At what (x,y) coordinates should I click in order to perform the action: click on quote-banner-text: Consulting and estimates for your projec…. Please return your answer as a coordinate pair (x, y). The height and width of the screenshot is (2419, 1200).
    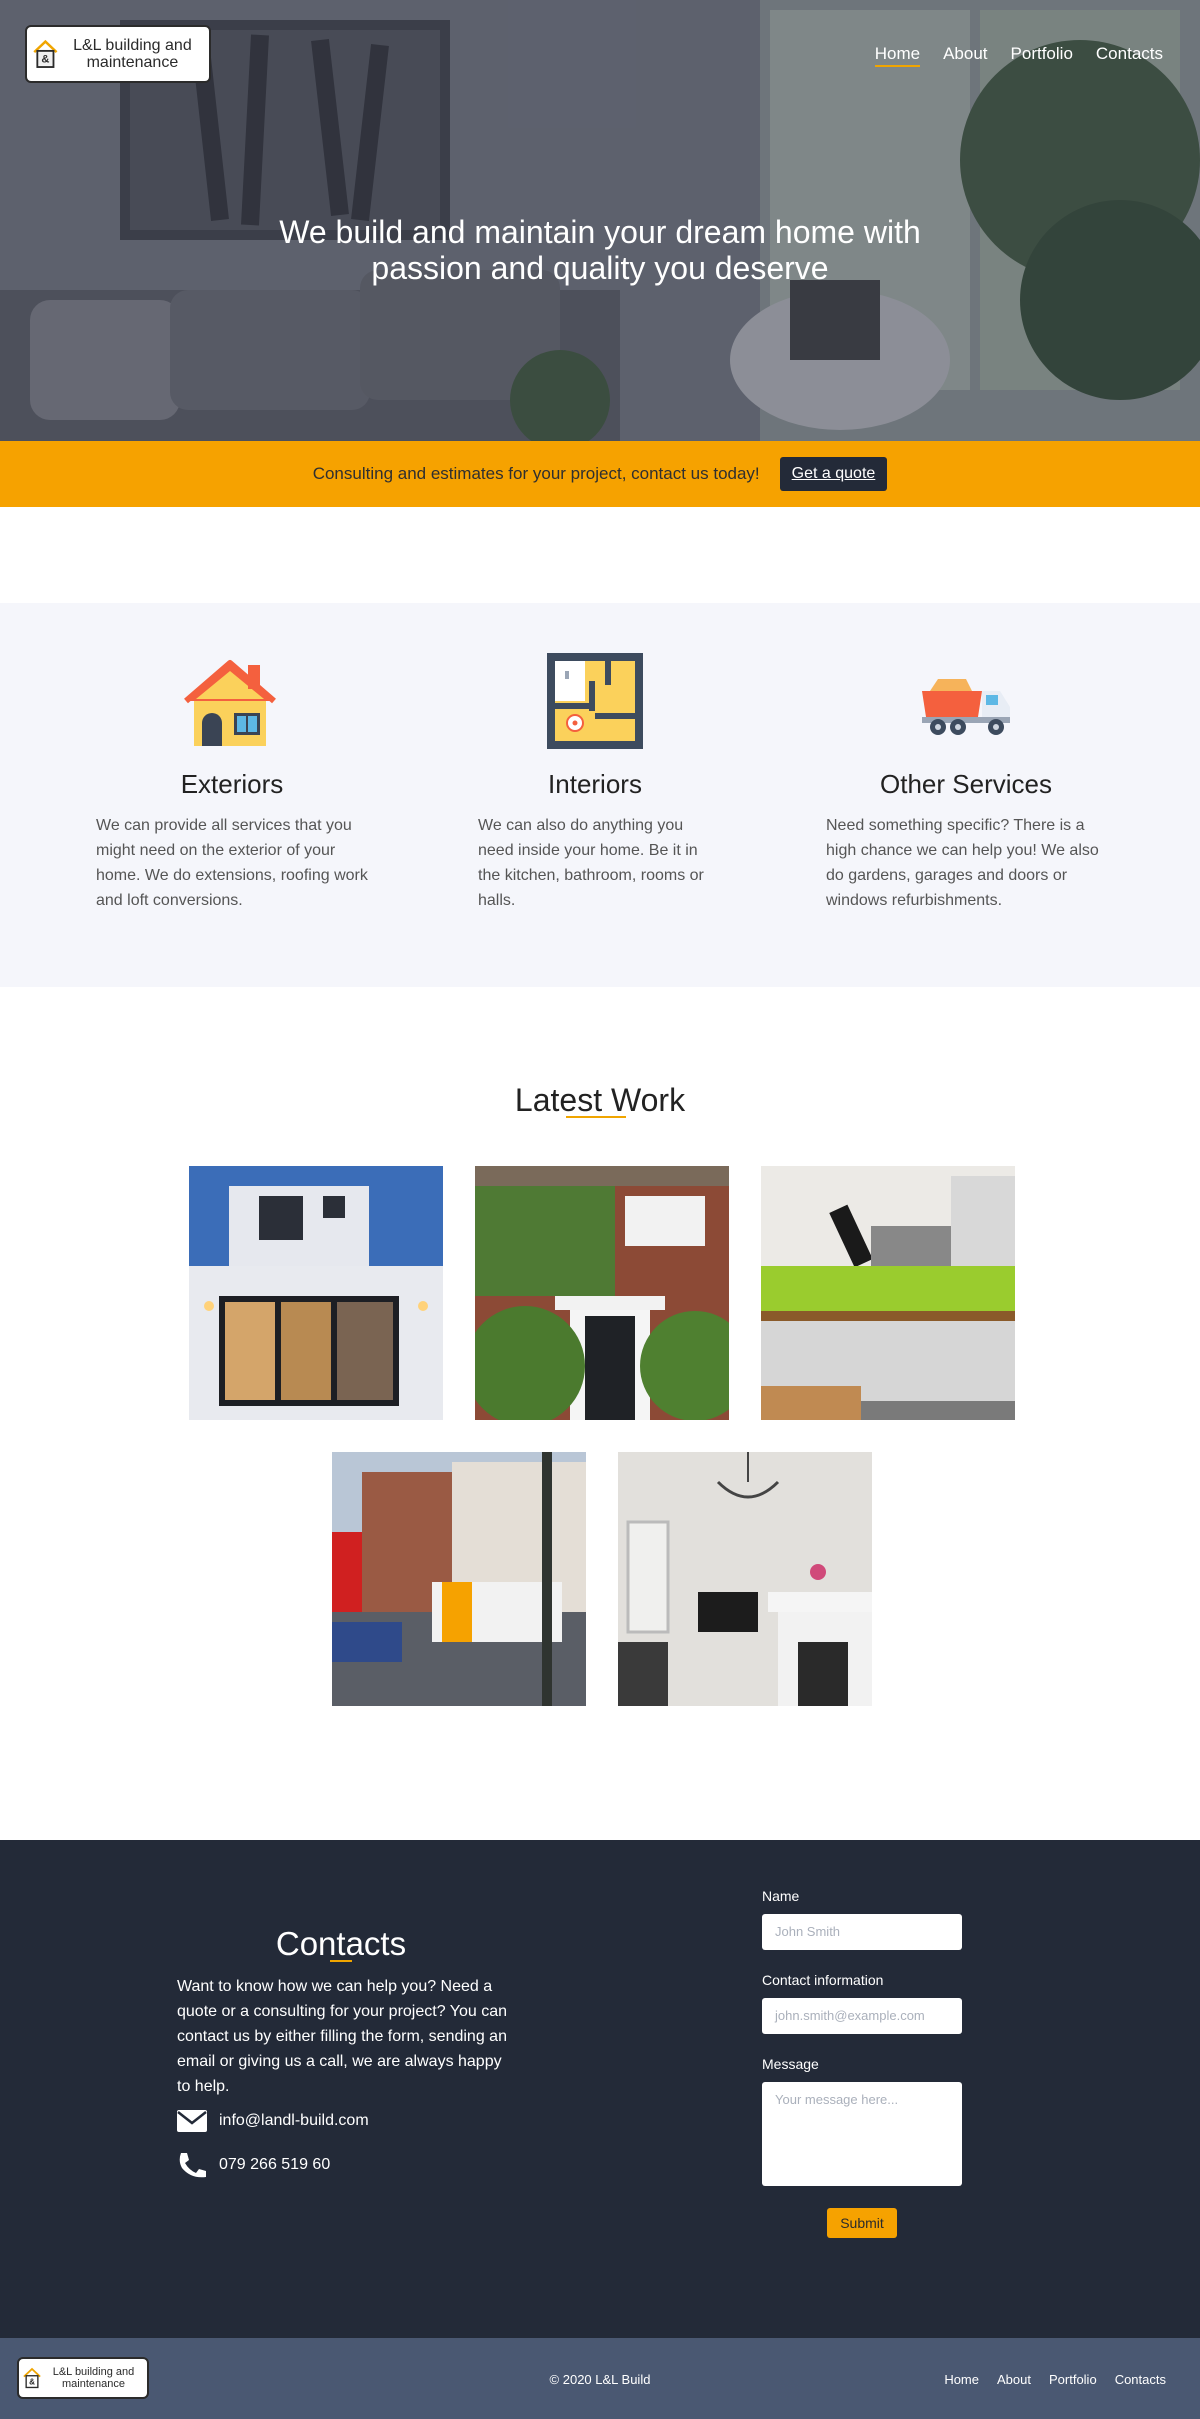
    Looking at the image, I should click on (536, 473).